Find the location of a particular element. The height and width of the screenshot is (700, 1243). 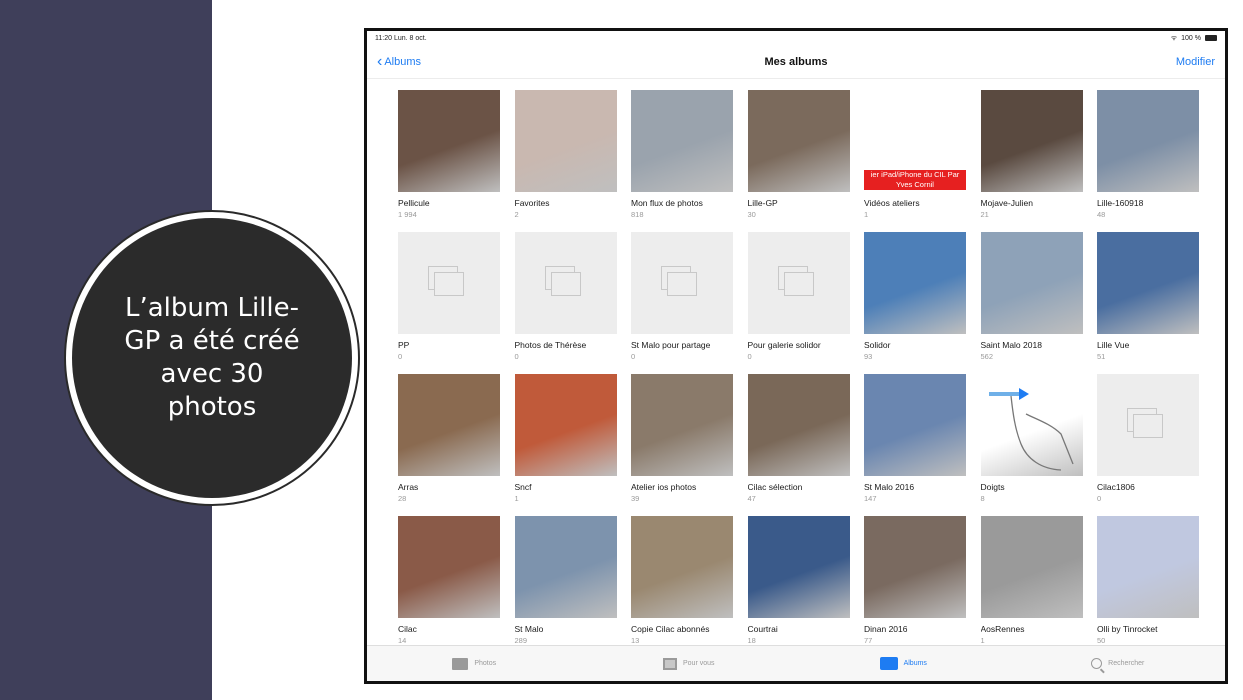

album-item: Photos de Thérèse 0 is located at coordinates (565, 299).